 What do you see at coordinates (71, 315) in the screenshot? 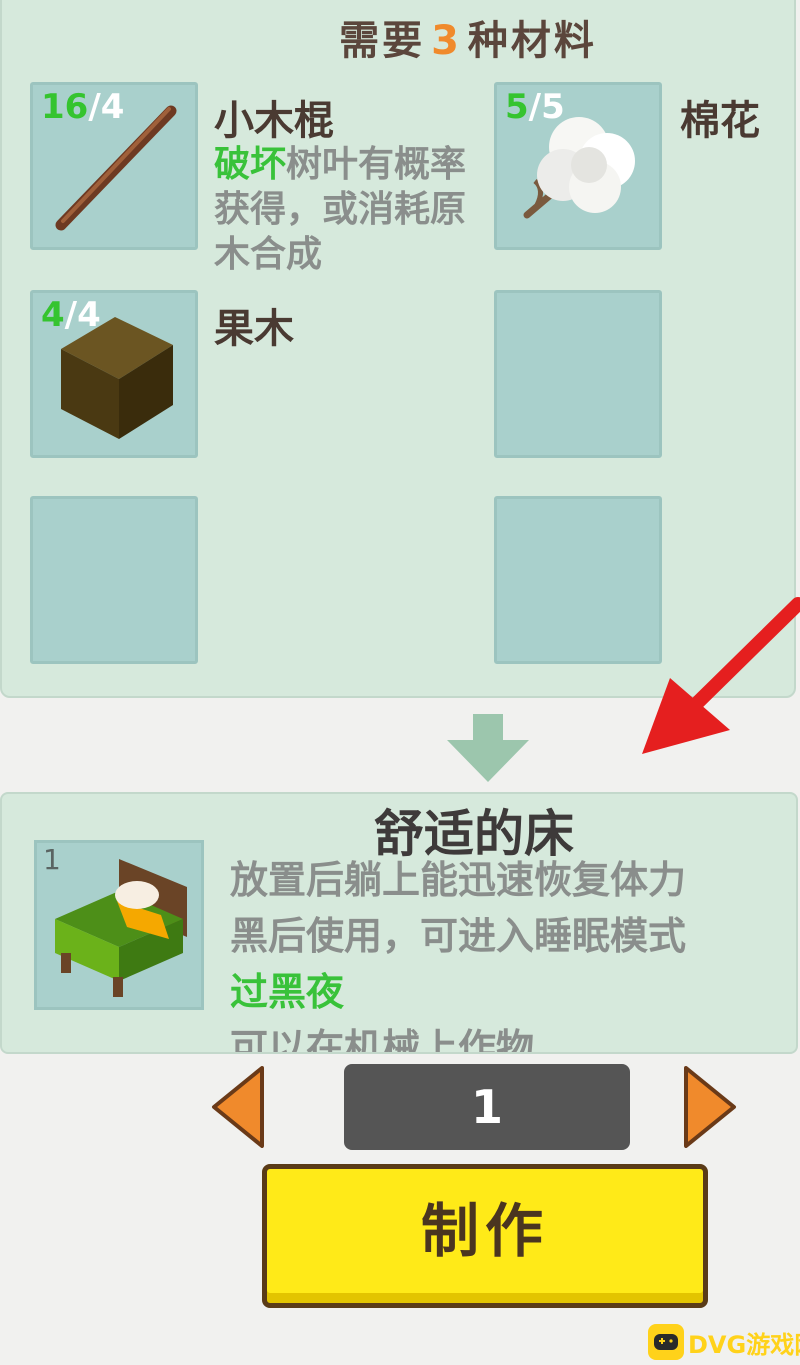
I see `material-count: 4/4` at bounding box center [71, 315].